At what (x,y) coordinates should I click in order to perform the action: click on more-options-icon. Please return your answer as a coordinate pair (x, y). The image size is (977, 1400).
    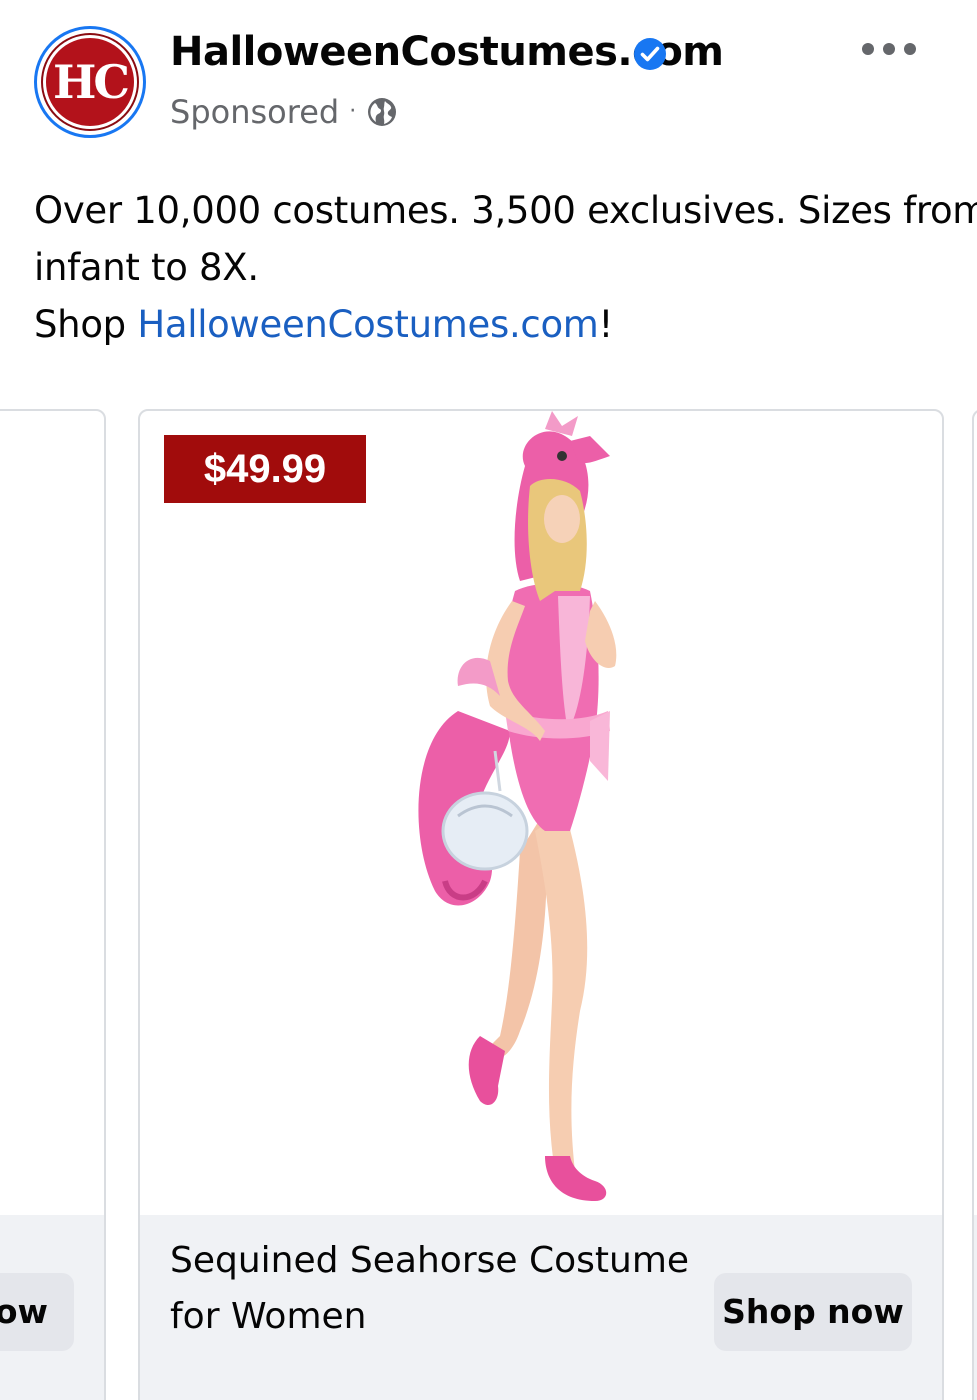
    Looking at the image, I should click on (889, 49).